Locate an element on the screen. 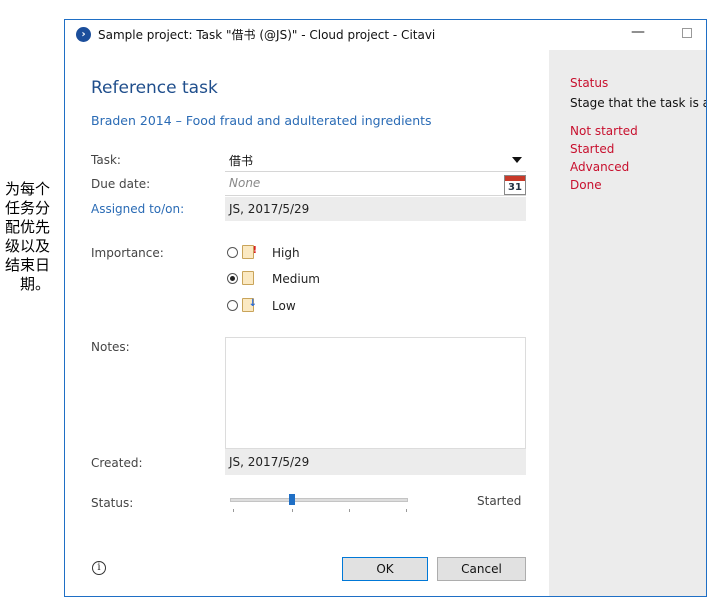  chevron-down-icon is located at coordinates (517, 160).